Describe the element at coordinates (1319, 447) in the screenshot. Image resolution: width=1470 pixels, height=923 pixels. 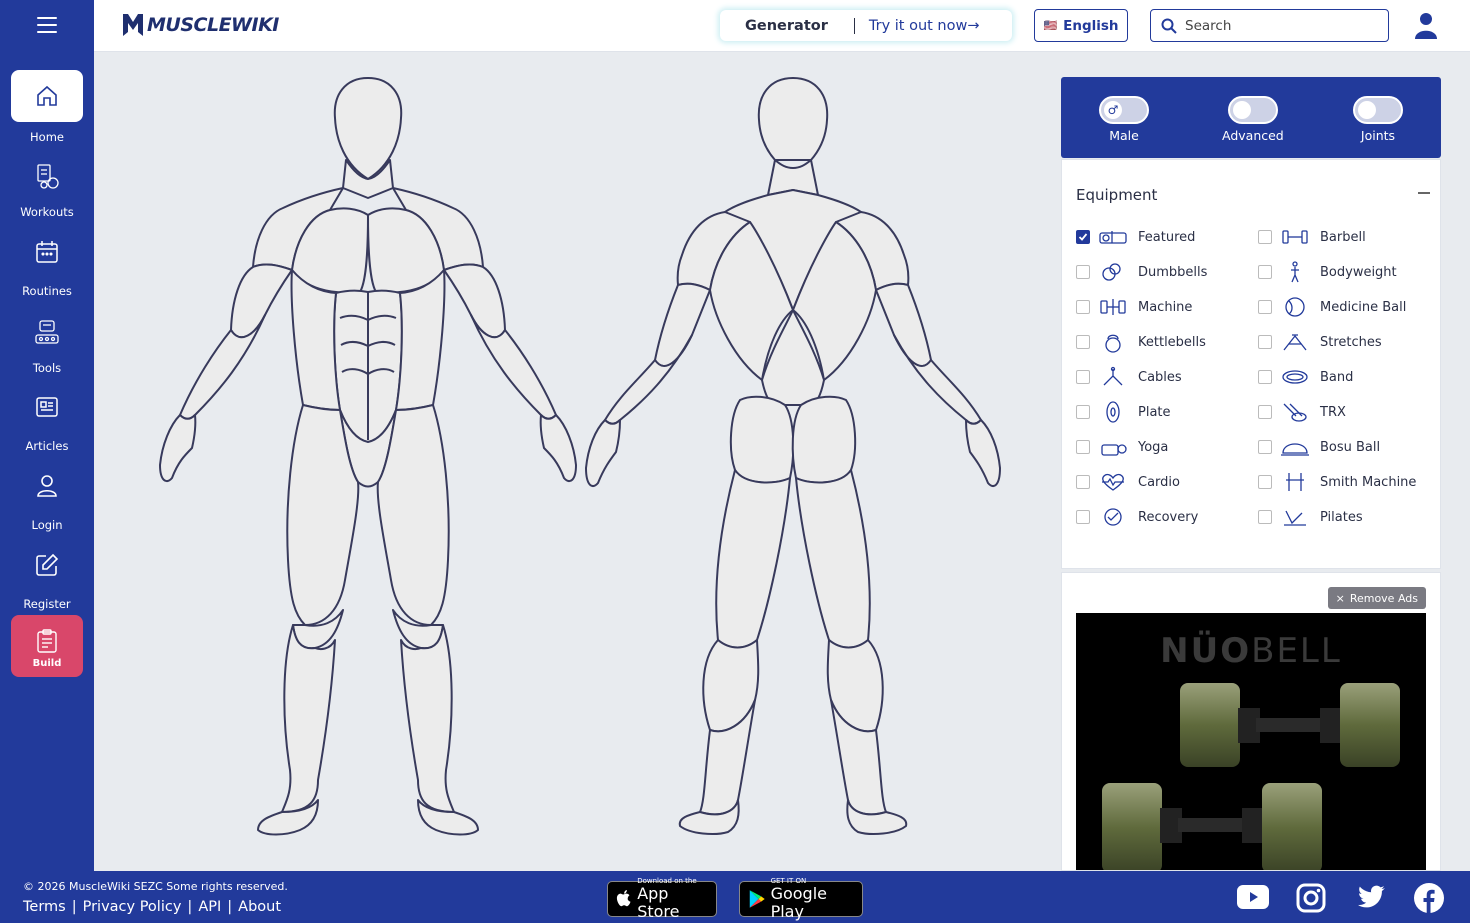
I see `equipment-item-bosu-ball: Bosu Ball` at that location.